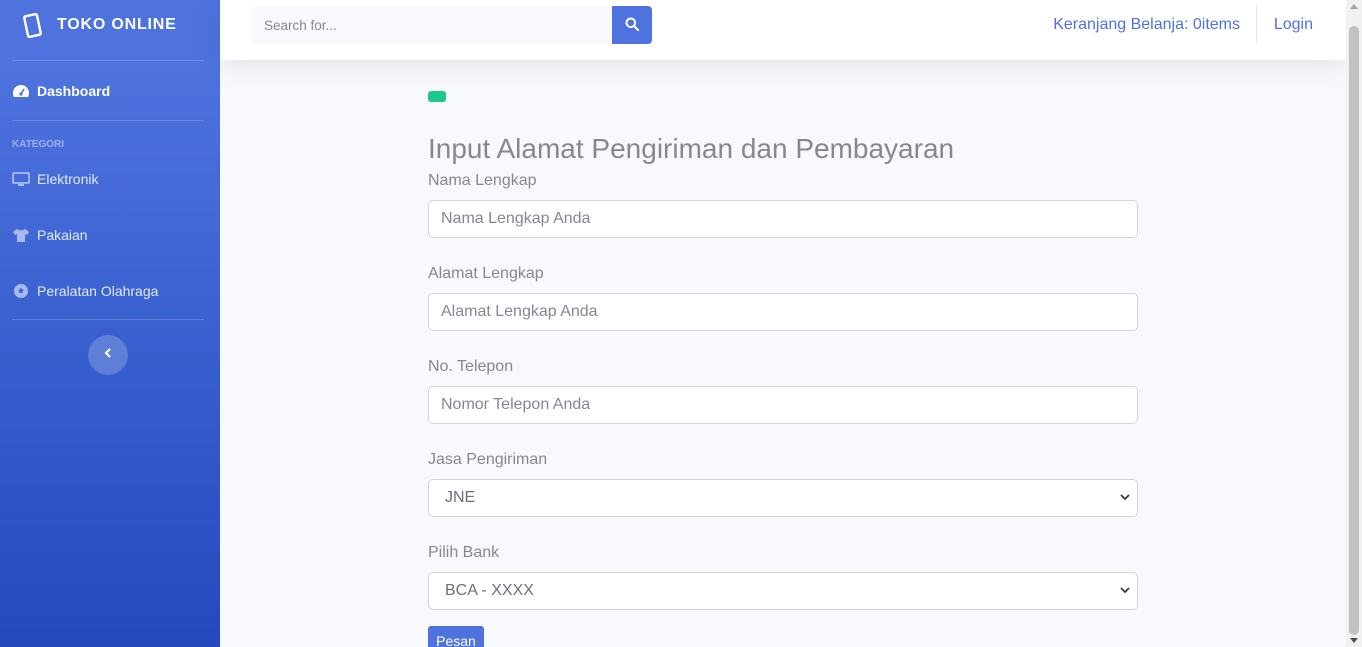 The image size is (1362, 647). Describe the element at coordinates (464, 552) in the screenshot. I see `bank-label: Pilih Bank` at that location.